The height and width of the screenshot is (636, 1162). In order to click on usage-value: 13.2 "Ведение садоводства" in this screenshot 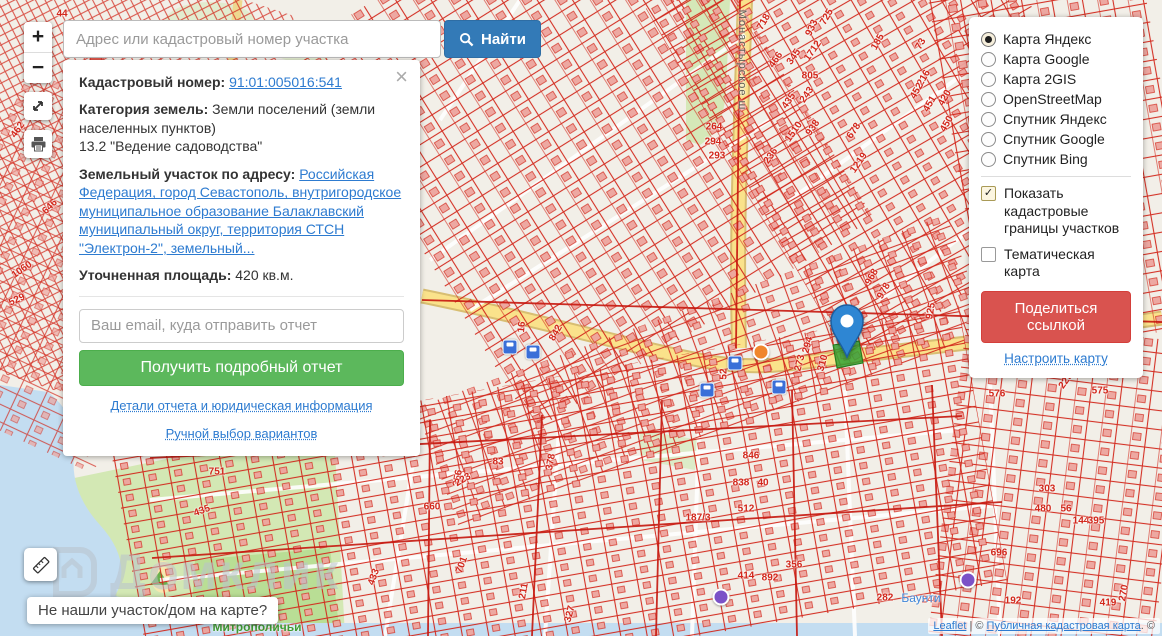, I will do `click(171, 146)`.